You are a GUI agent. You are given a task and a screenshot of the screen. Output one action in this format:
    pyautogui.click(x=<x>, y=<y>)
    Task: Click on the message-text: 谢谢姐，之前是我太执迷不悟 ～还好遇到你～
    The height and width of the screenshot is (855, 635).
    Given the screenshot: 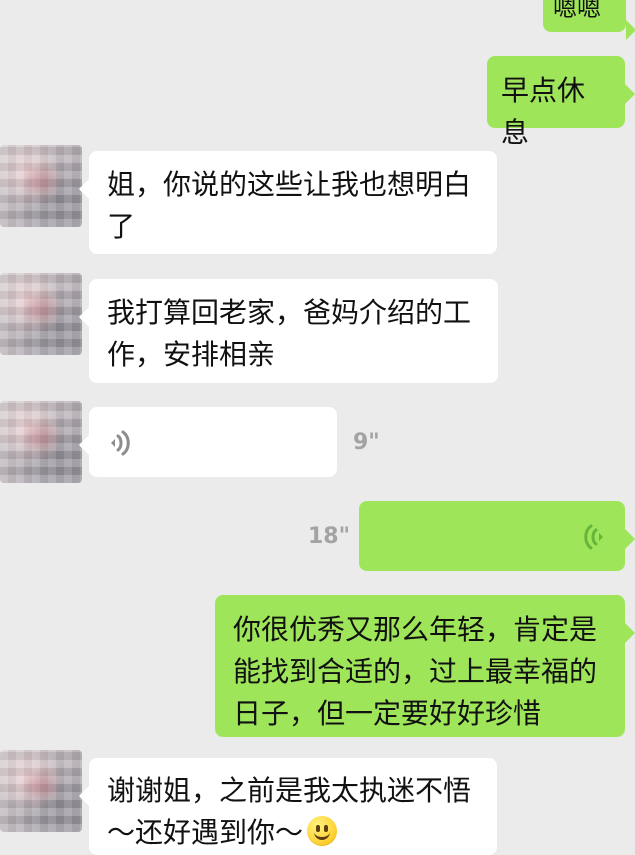 What is the action you would take?
    pyautogui.click(x=289, y=811)
    